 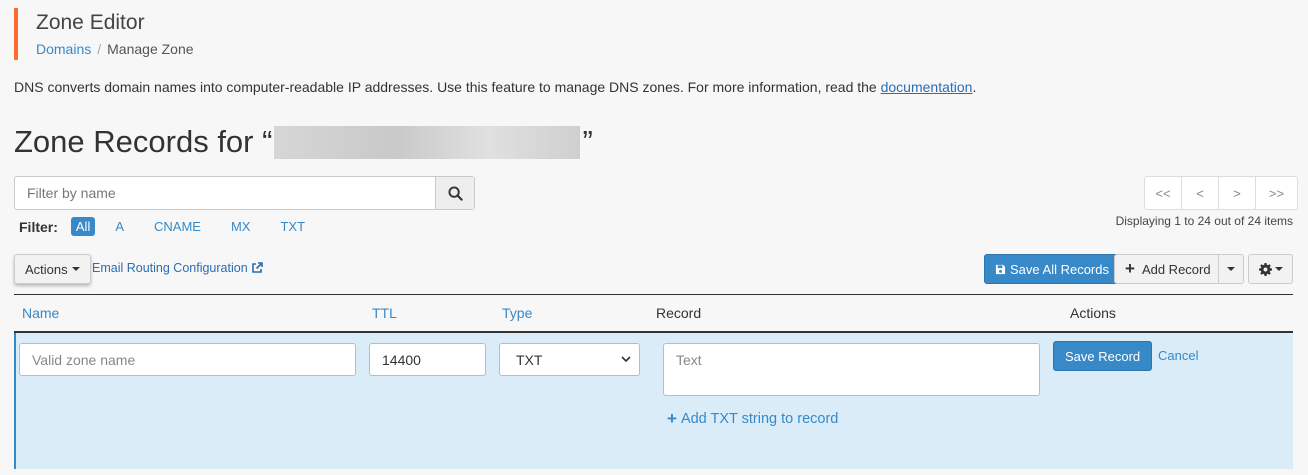 I want to click on pagination: << < > >>, so click(x=1221, y=193).